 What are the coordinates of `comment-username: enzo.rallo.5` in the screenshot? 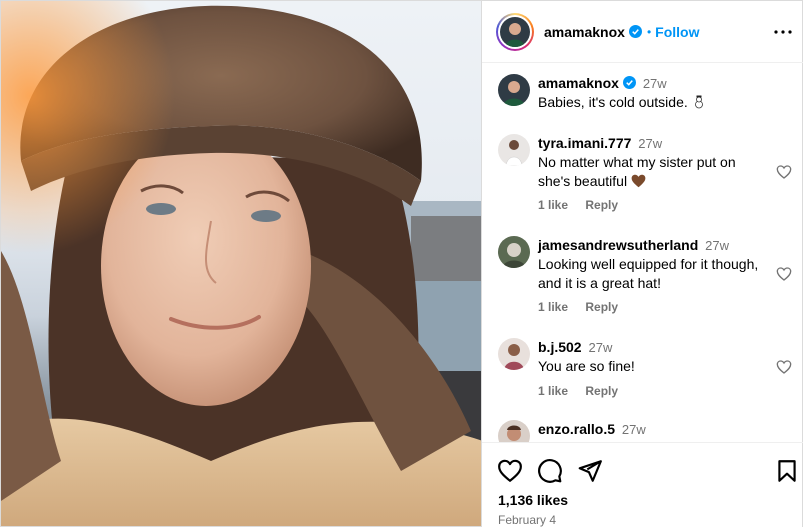 It's located at (576, 429).